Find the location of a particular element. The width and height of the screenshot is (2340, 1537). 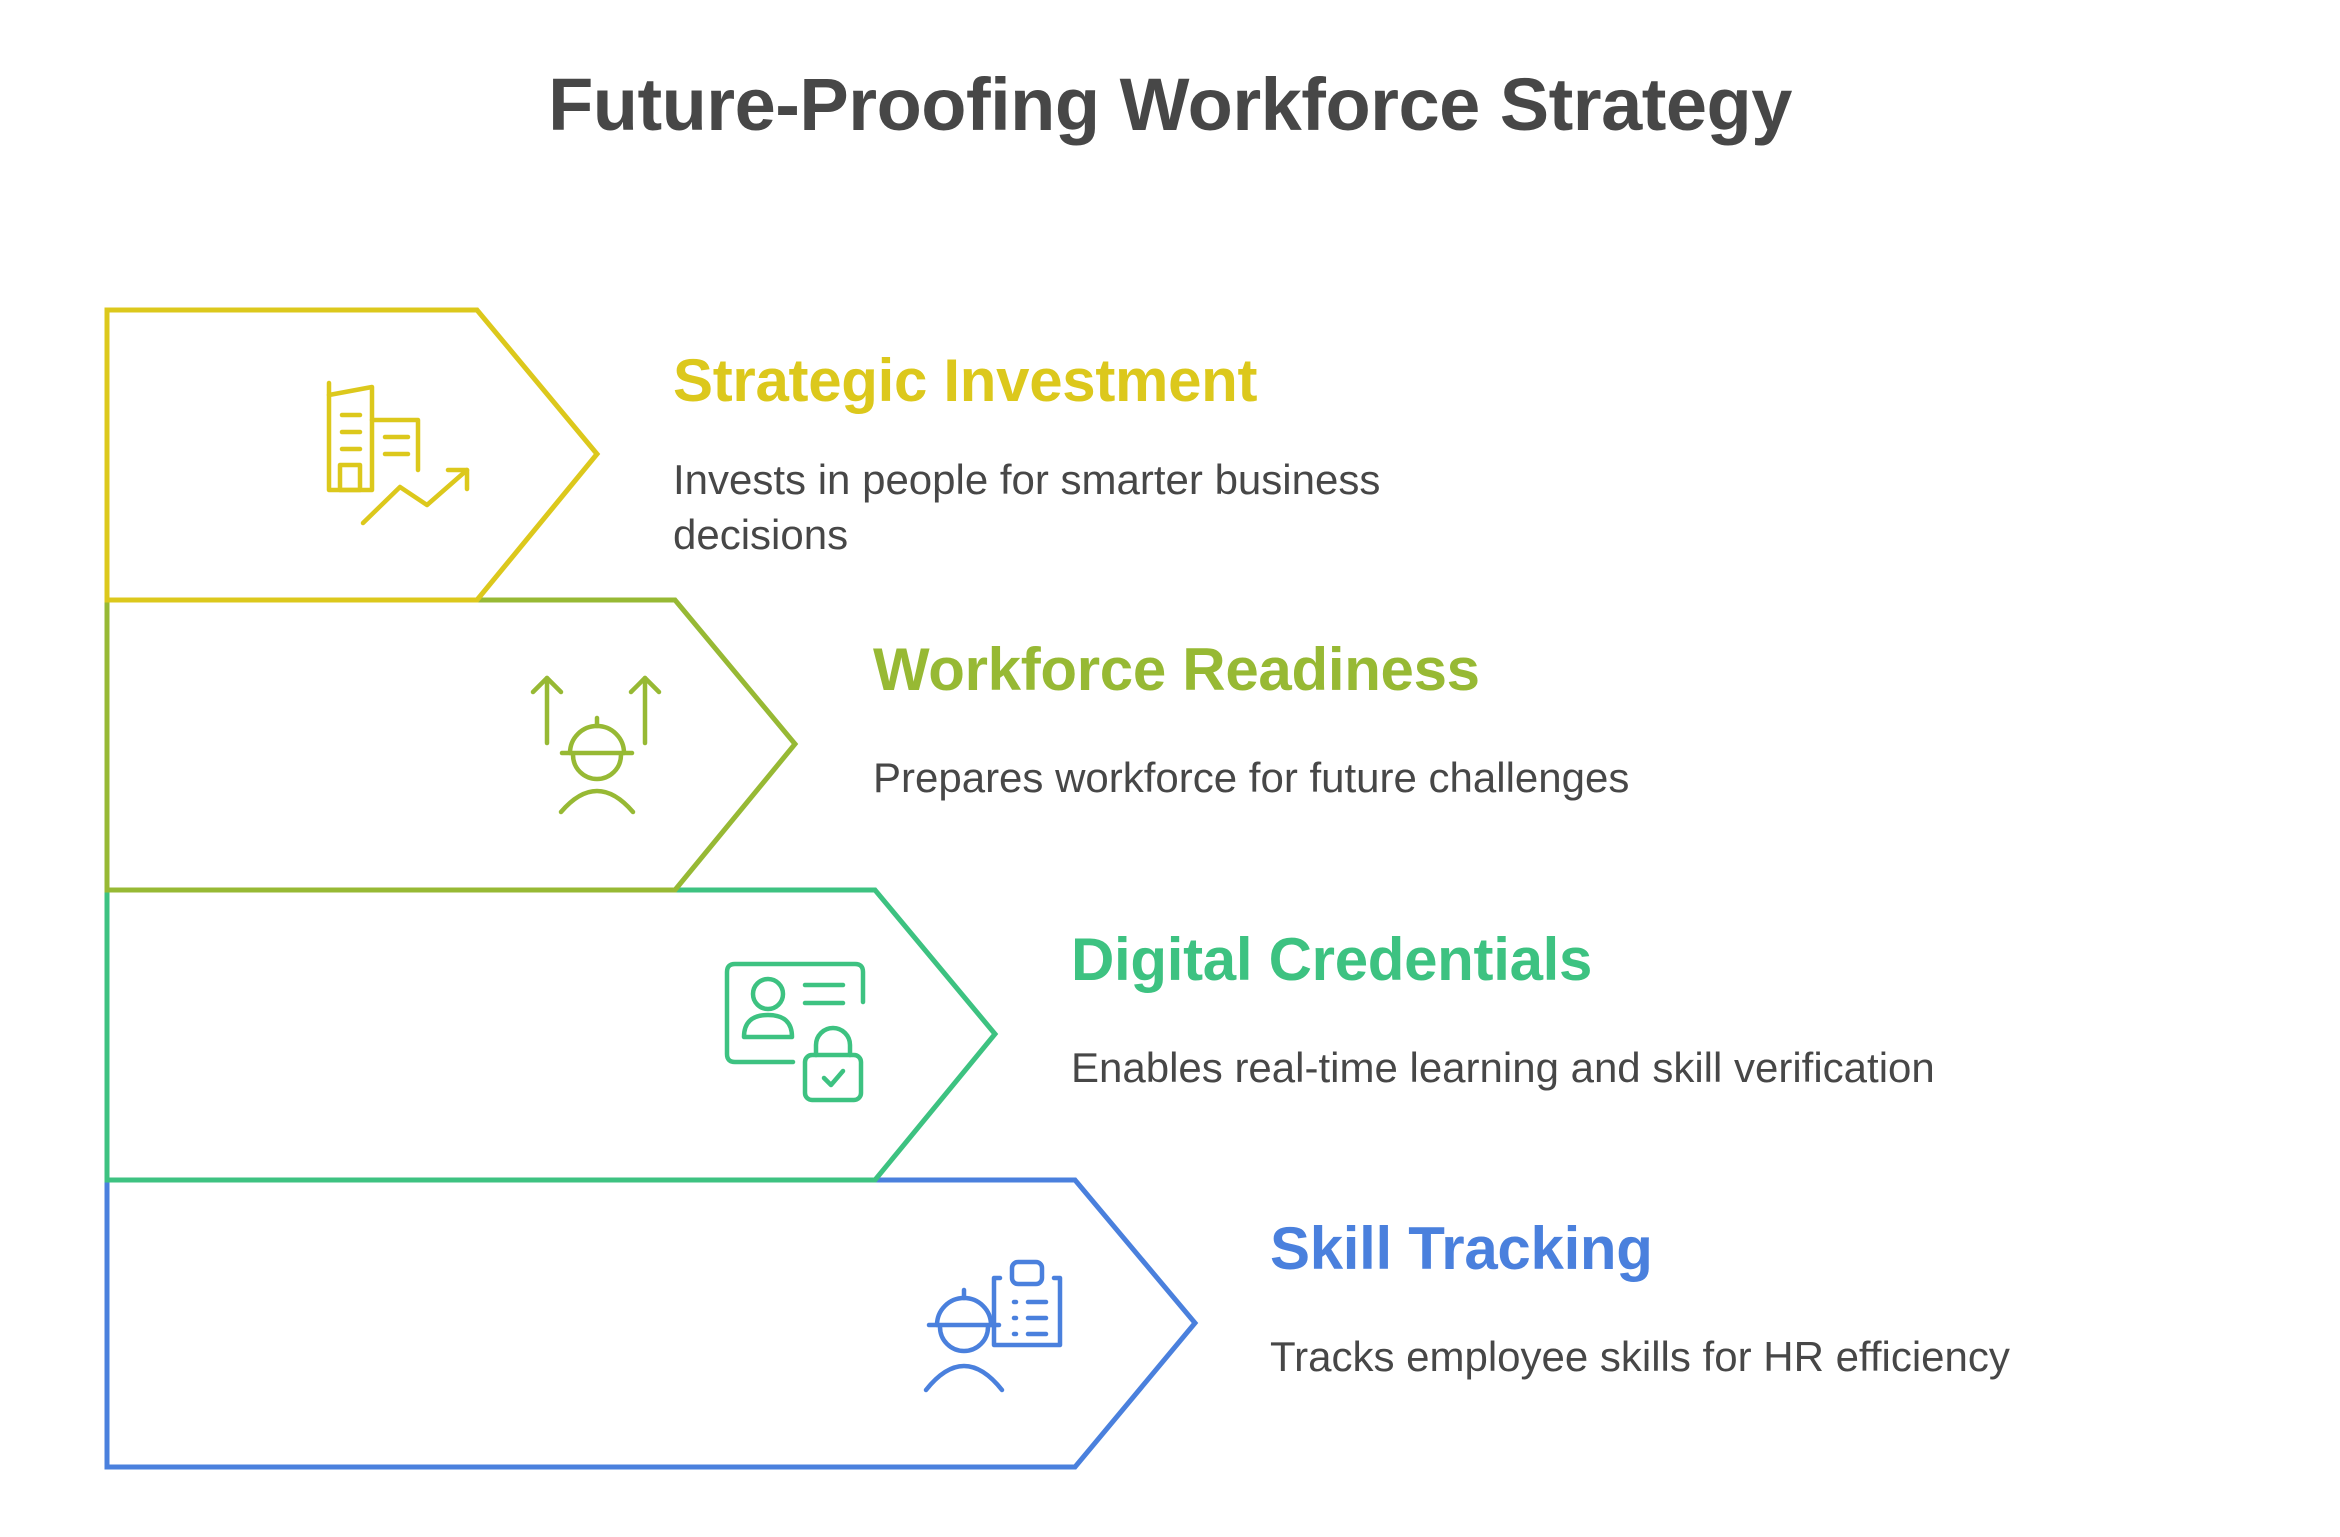

step-1-arrow-shape is located at coordinates (352, 455).